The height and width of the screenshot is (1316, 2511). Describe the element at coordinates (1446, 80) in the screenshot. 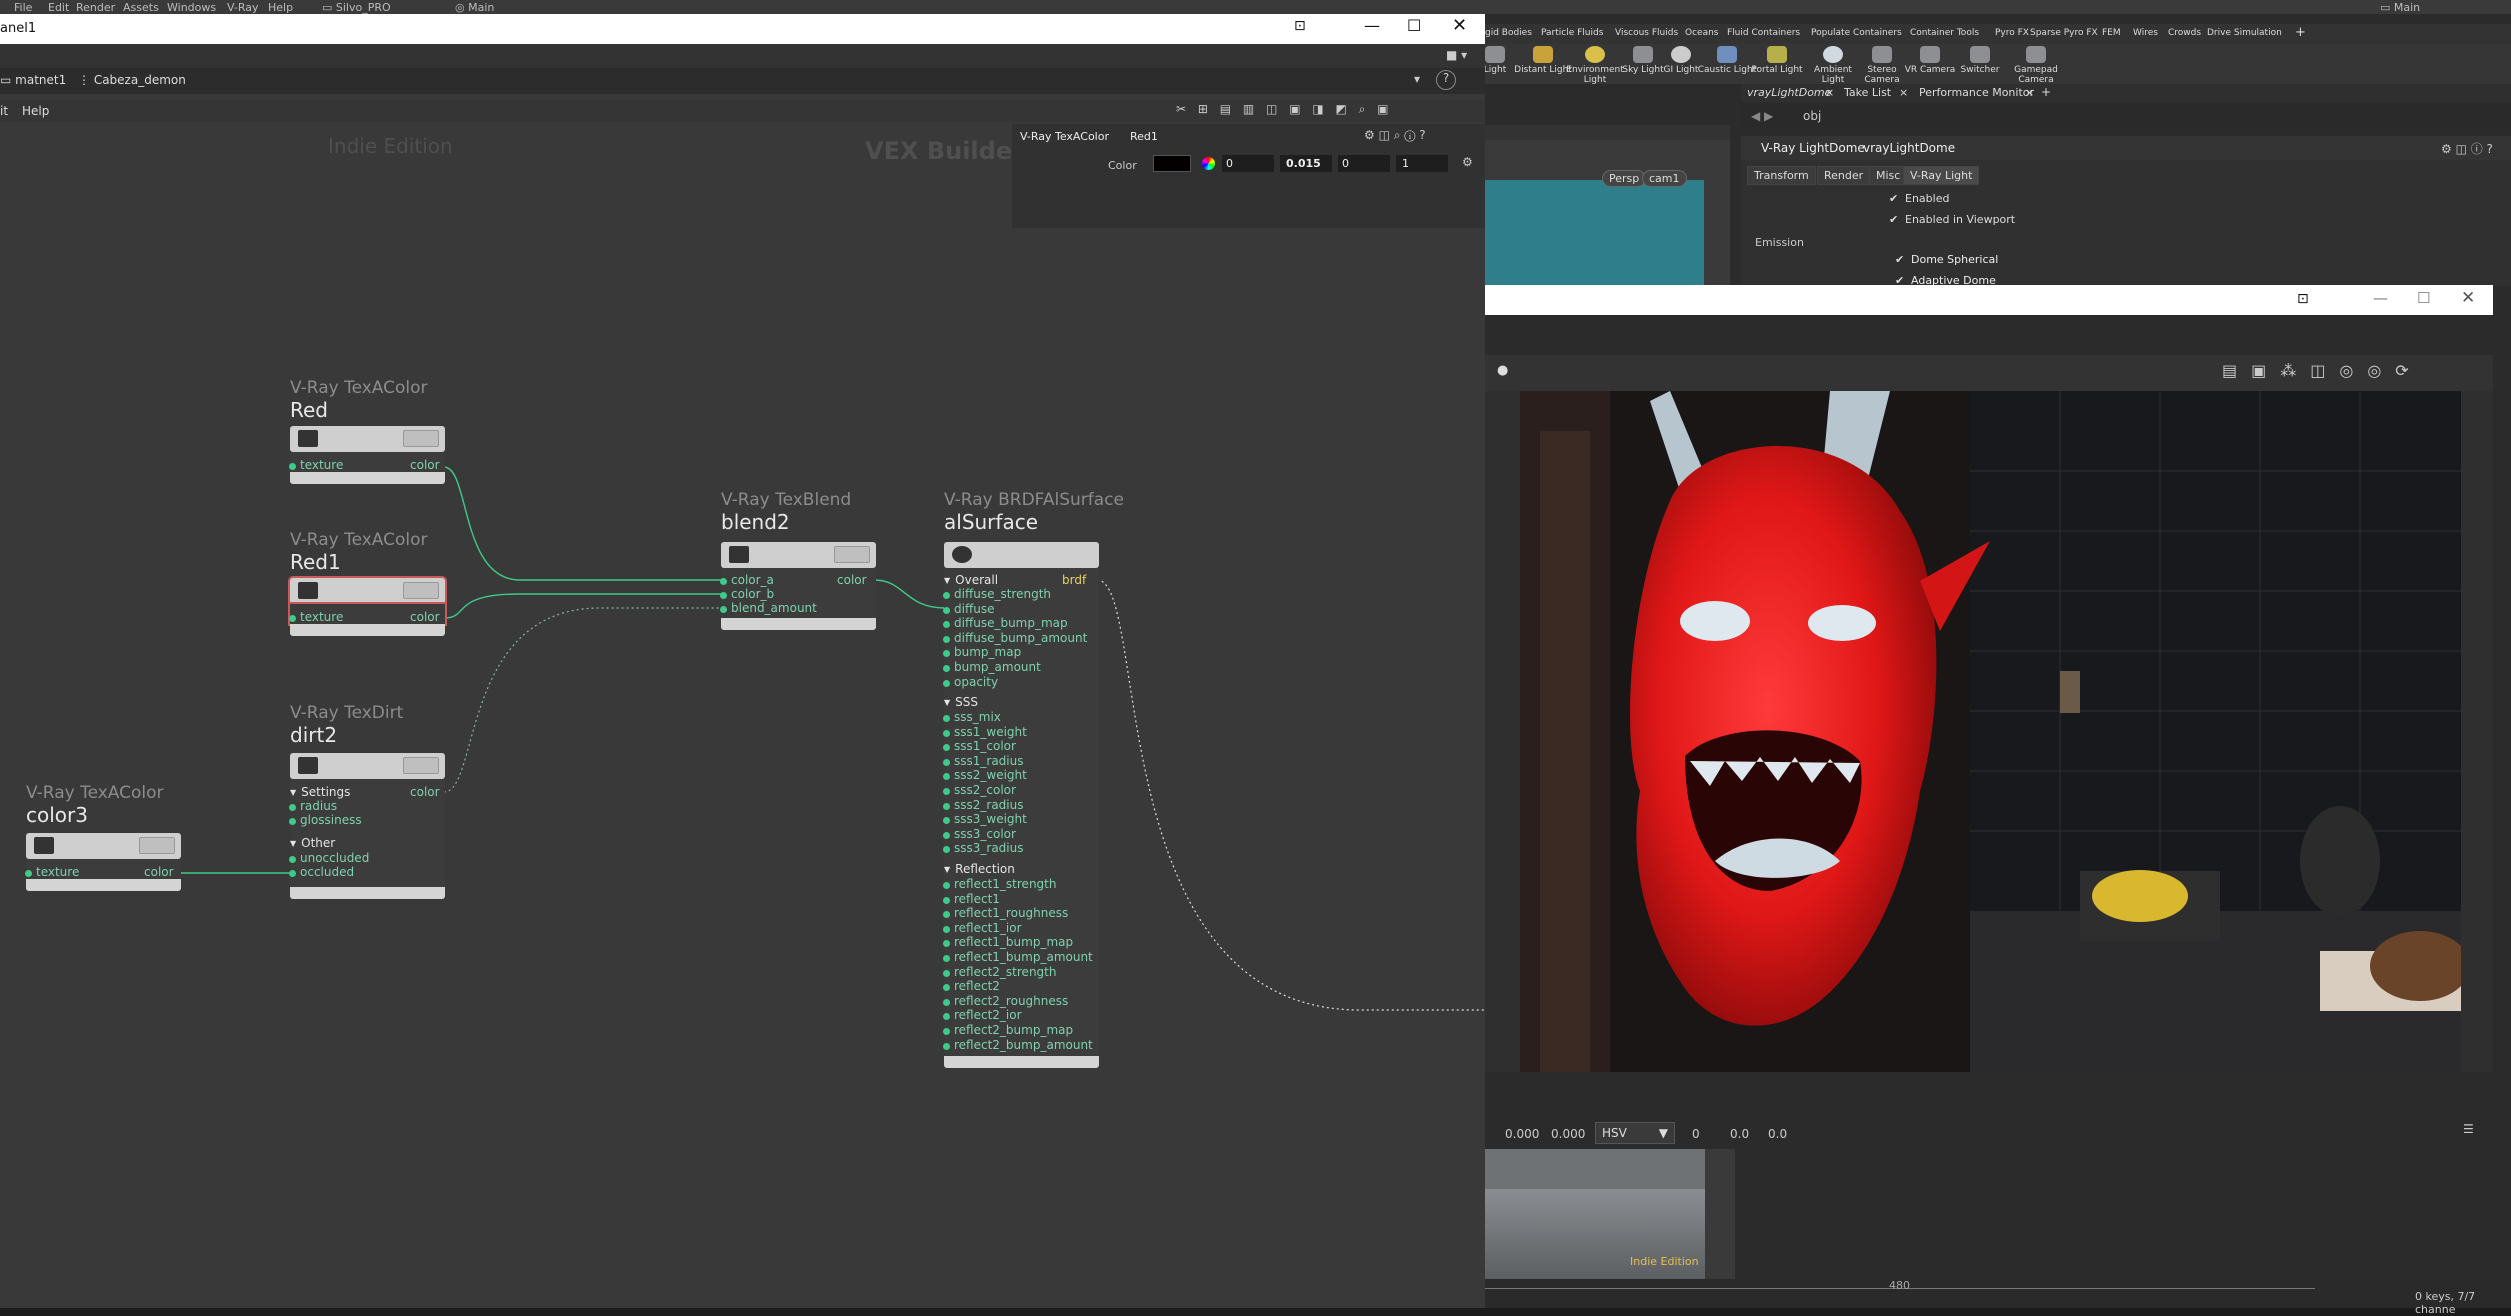

I see `help-icon: ?` at that location.